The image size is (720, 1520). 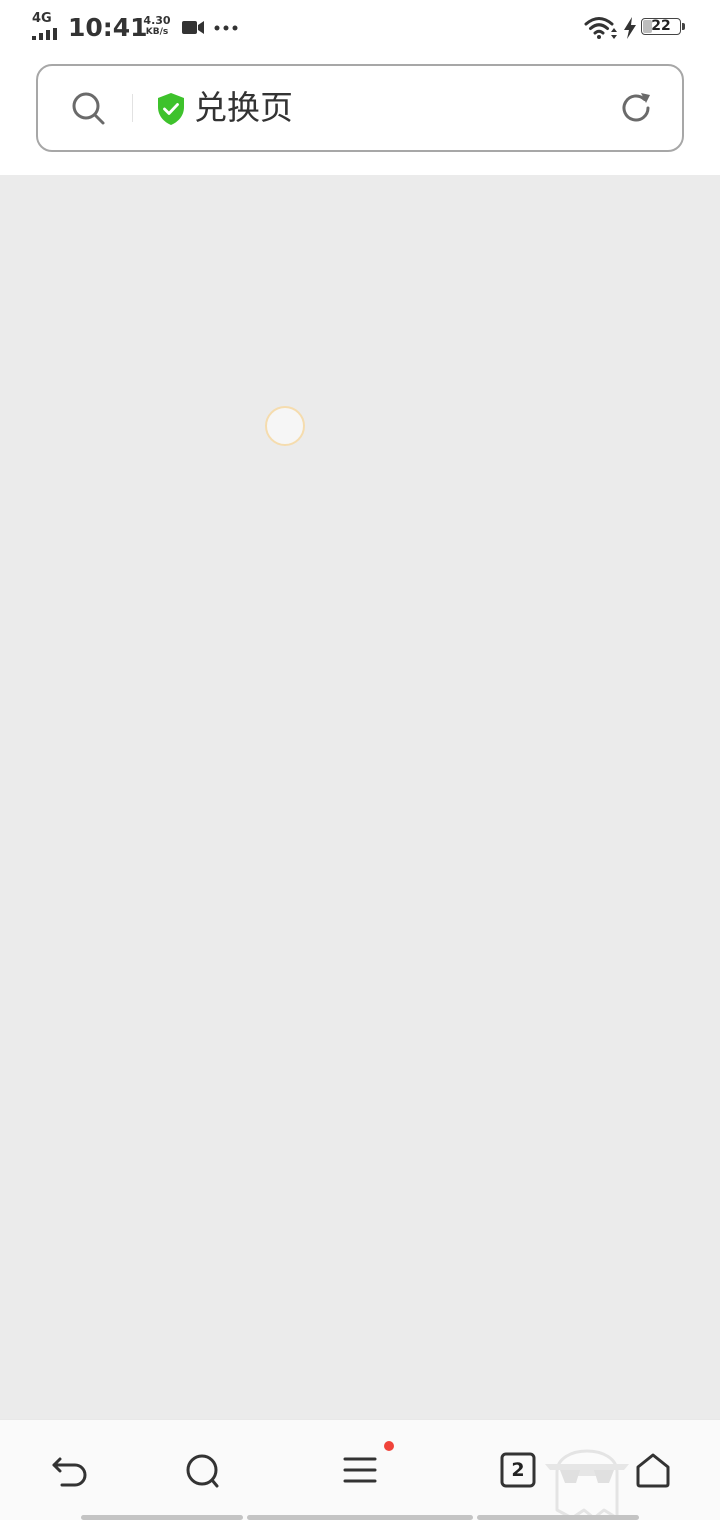 I want to click on reload-icon, so click(x=636, y=108).